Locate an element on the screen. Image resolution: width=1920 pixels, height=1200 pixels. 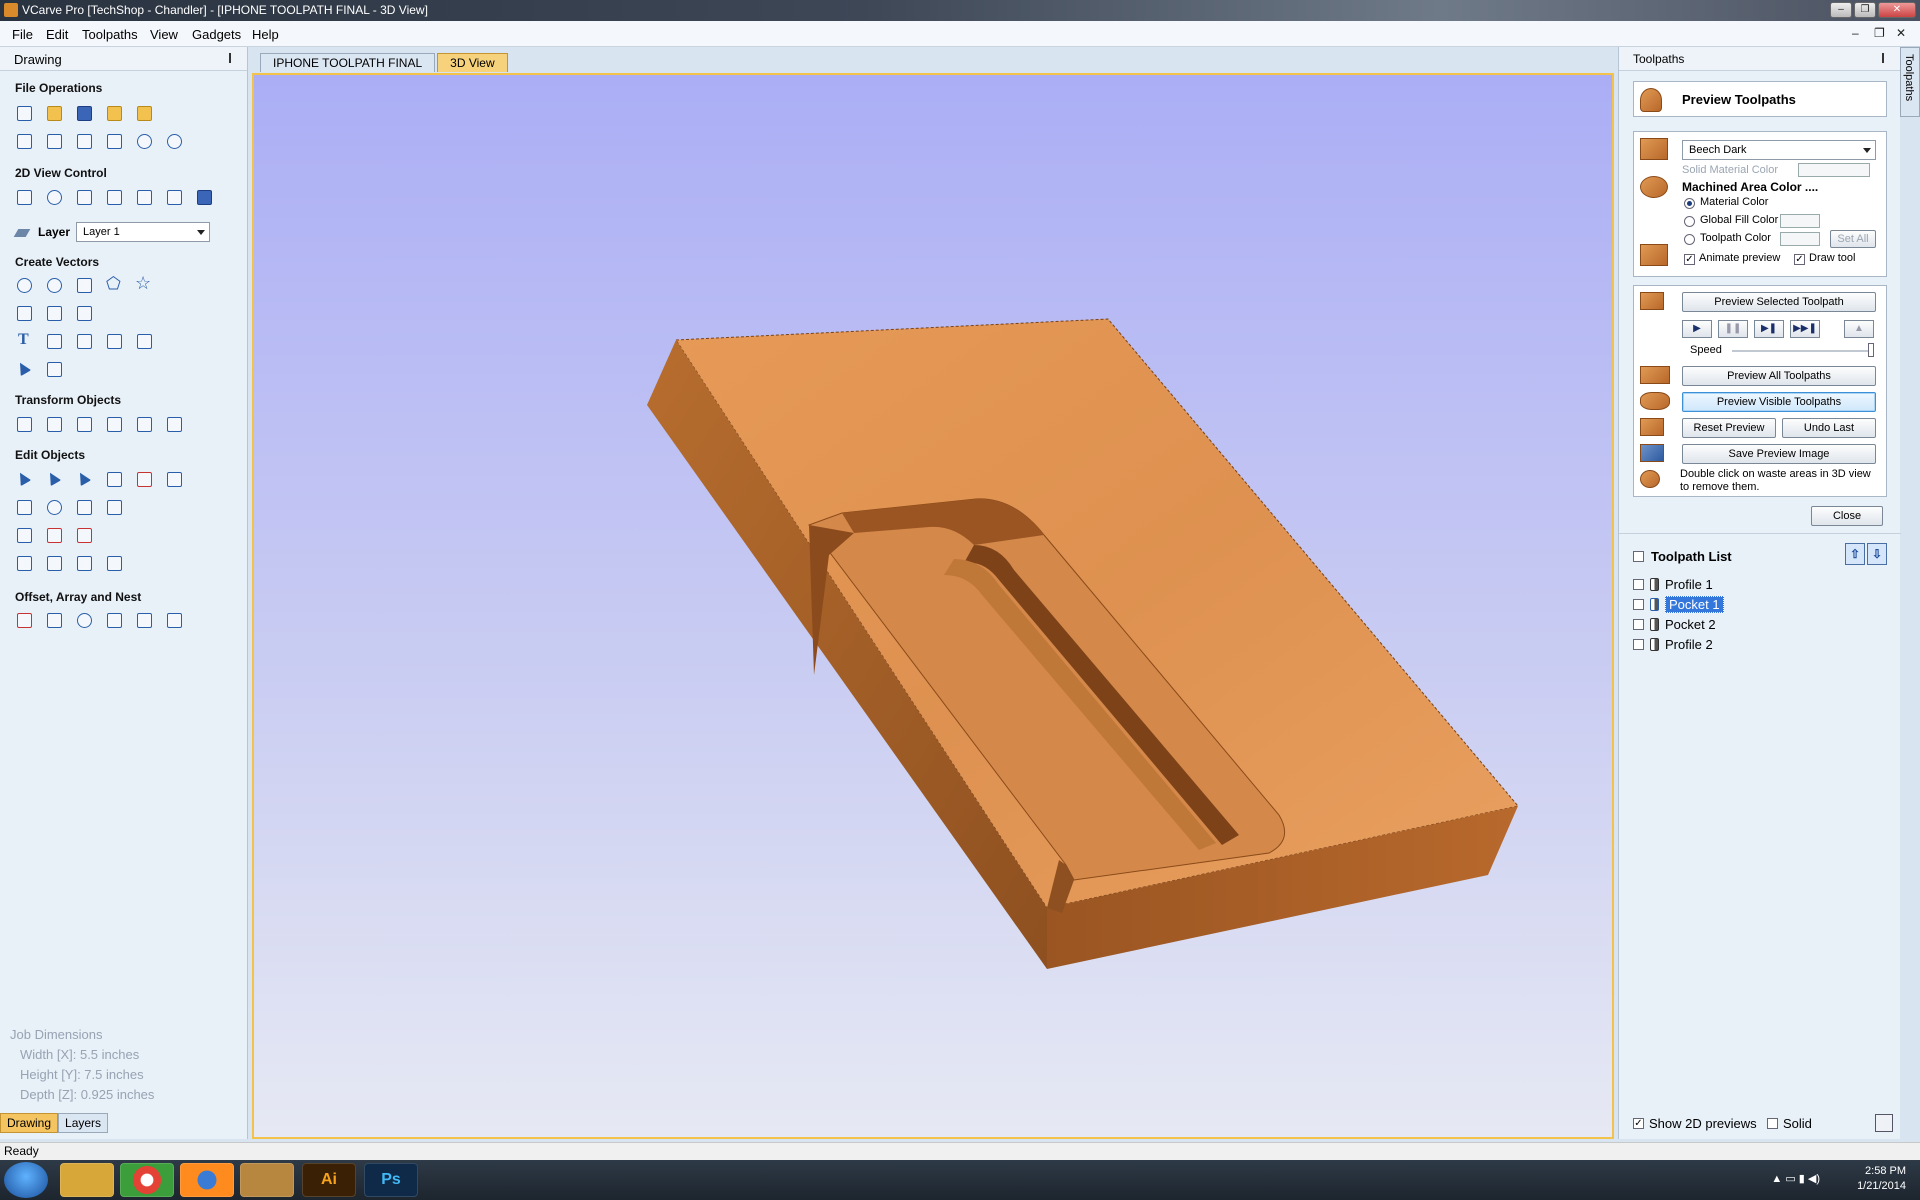
undo-last-button: Undo Last is located at coordinates (1829, 428).